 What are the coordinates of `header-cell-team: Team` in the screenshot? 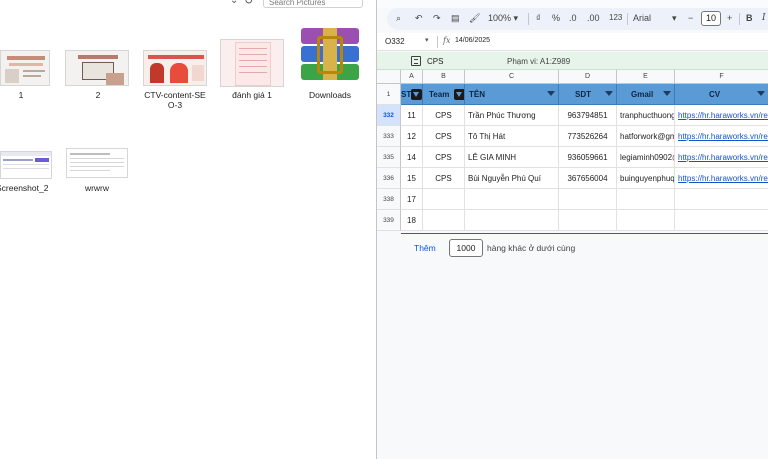 It's located at (444, 94).